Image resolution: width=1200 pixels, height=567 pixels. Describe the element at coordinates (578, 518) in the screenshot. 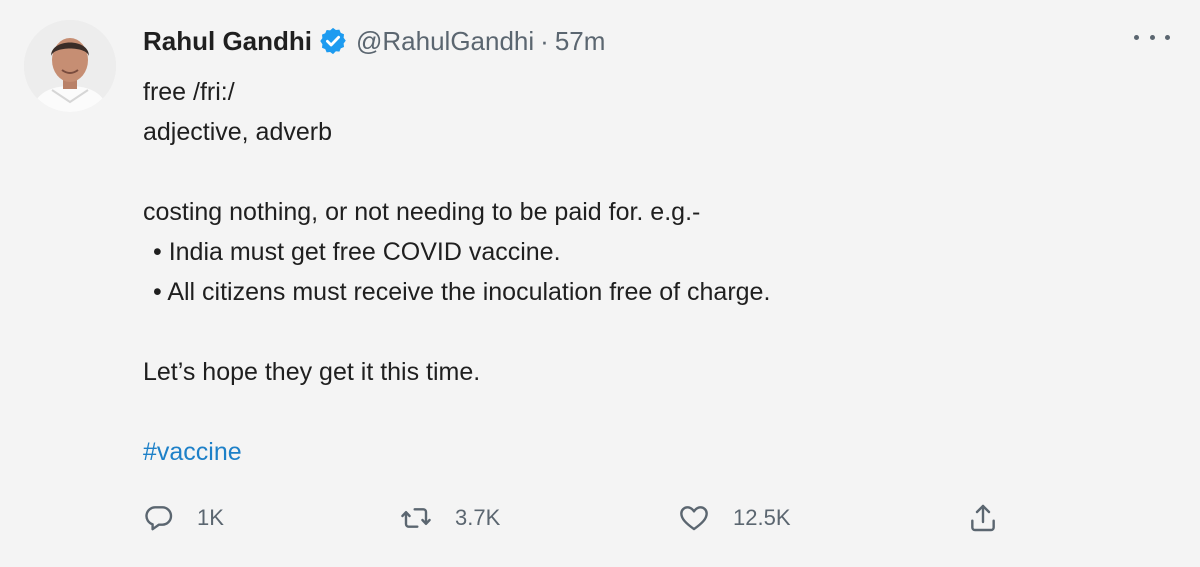

I see `tweet-actions: 1K 3.7K 12.5K` at that location.